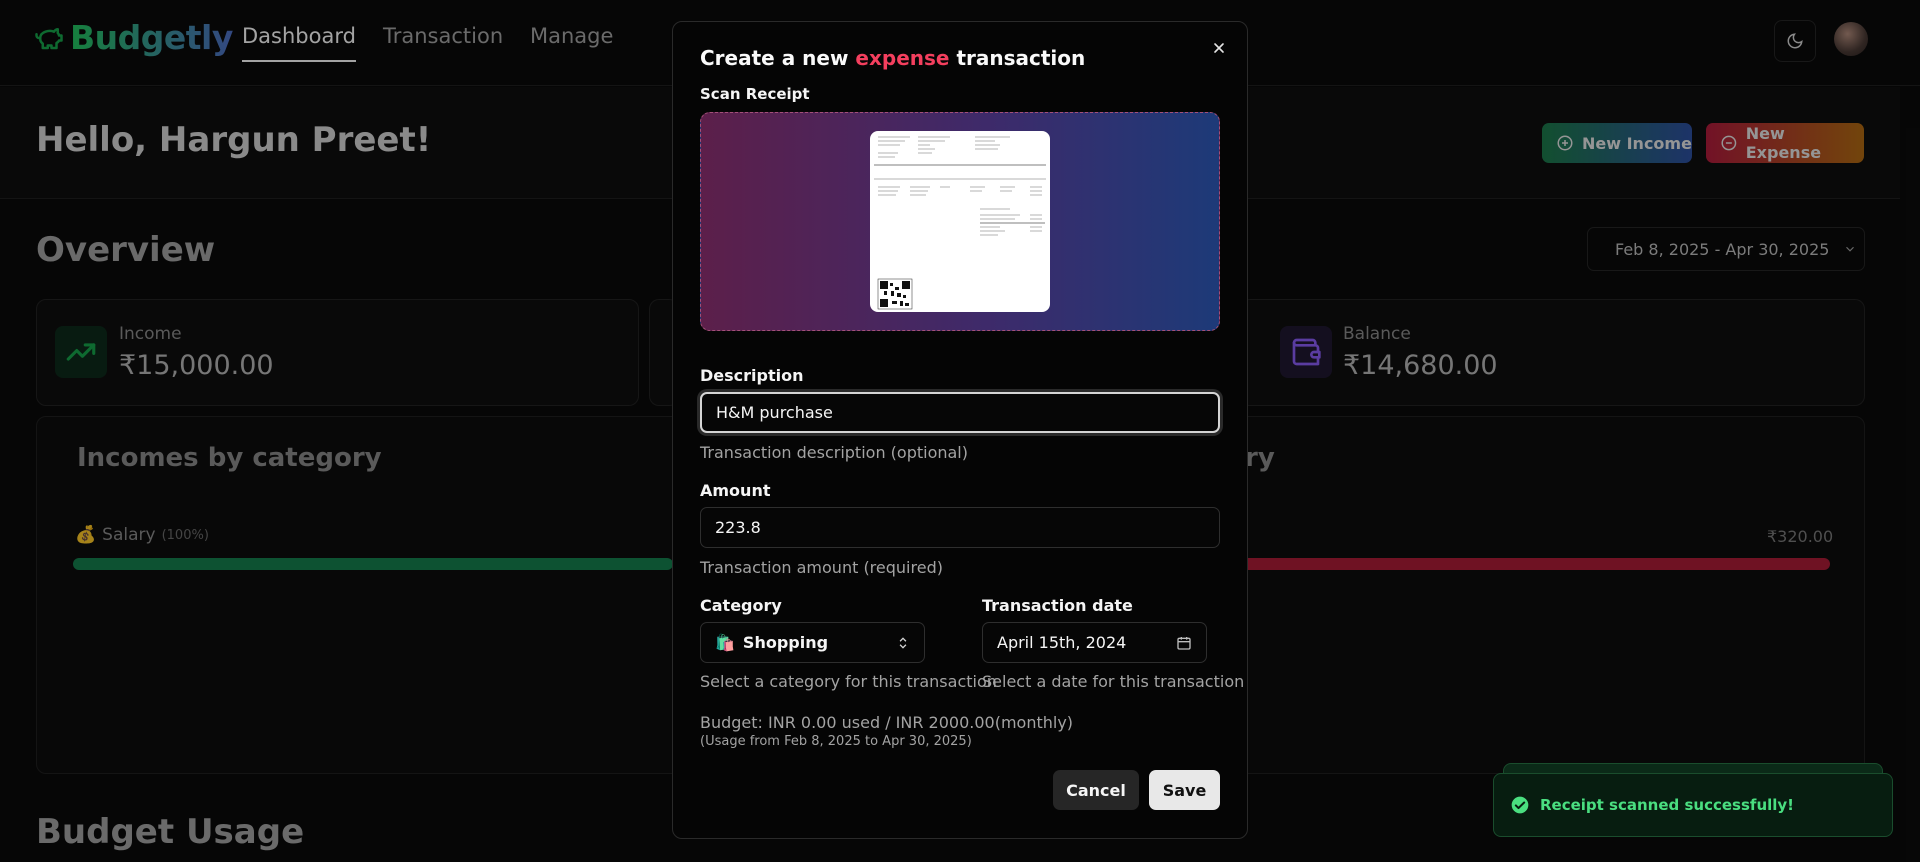  Describe the element at coordinates (903, 643) in the screenshot. I see `chevron-up-down-icon` at that location.